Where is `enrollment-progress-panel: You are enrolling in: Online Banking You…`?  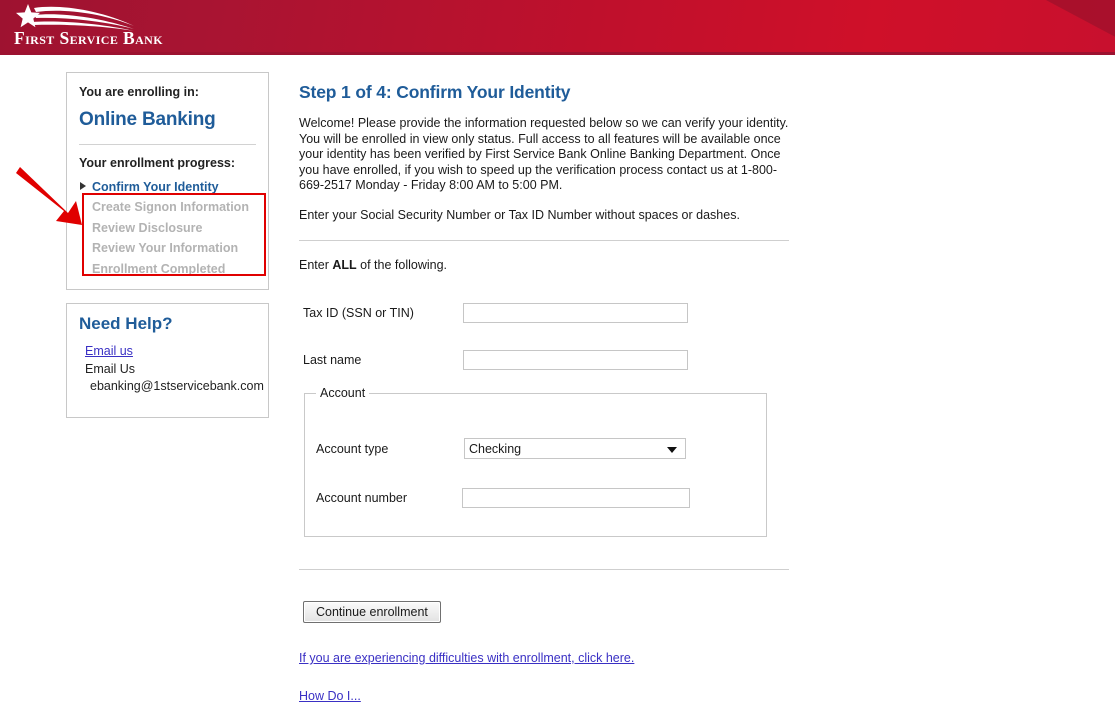 enrollment-progress-panel: You are enrolling in: Online Banking You… is located at coordinates (167, 181).